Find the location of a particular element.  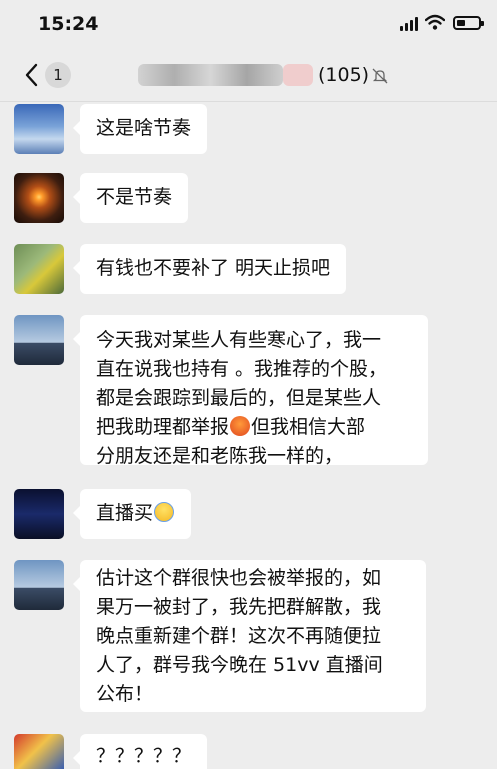

message-text: 这是啥节奏 is located at coordinates (144, 128).